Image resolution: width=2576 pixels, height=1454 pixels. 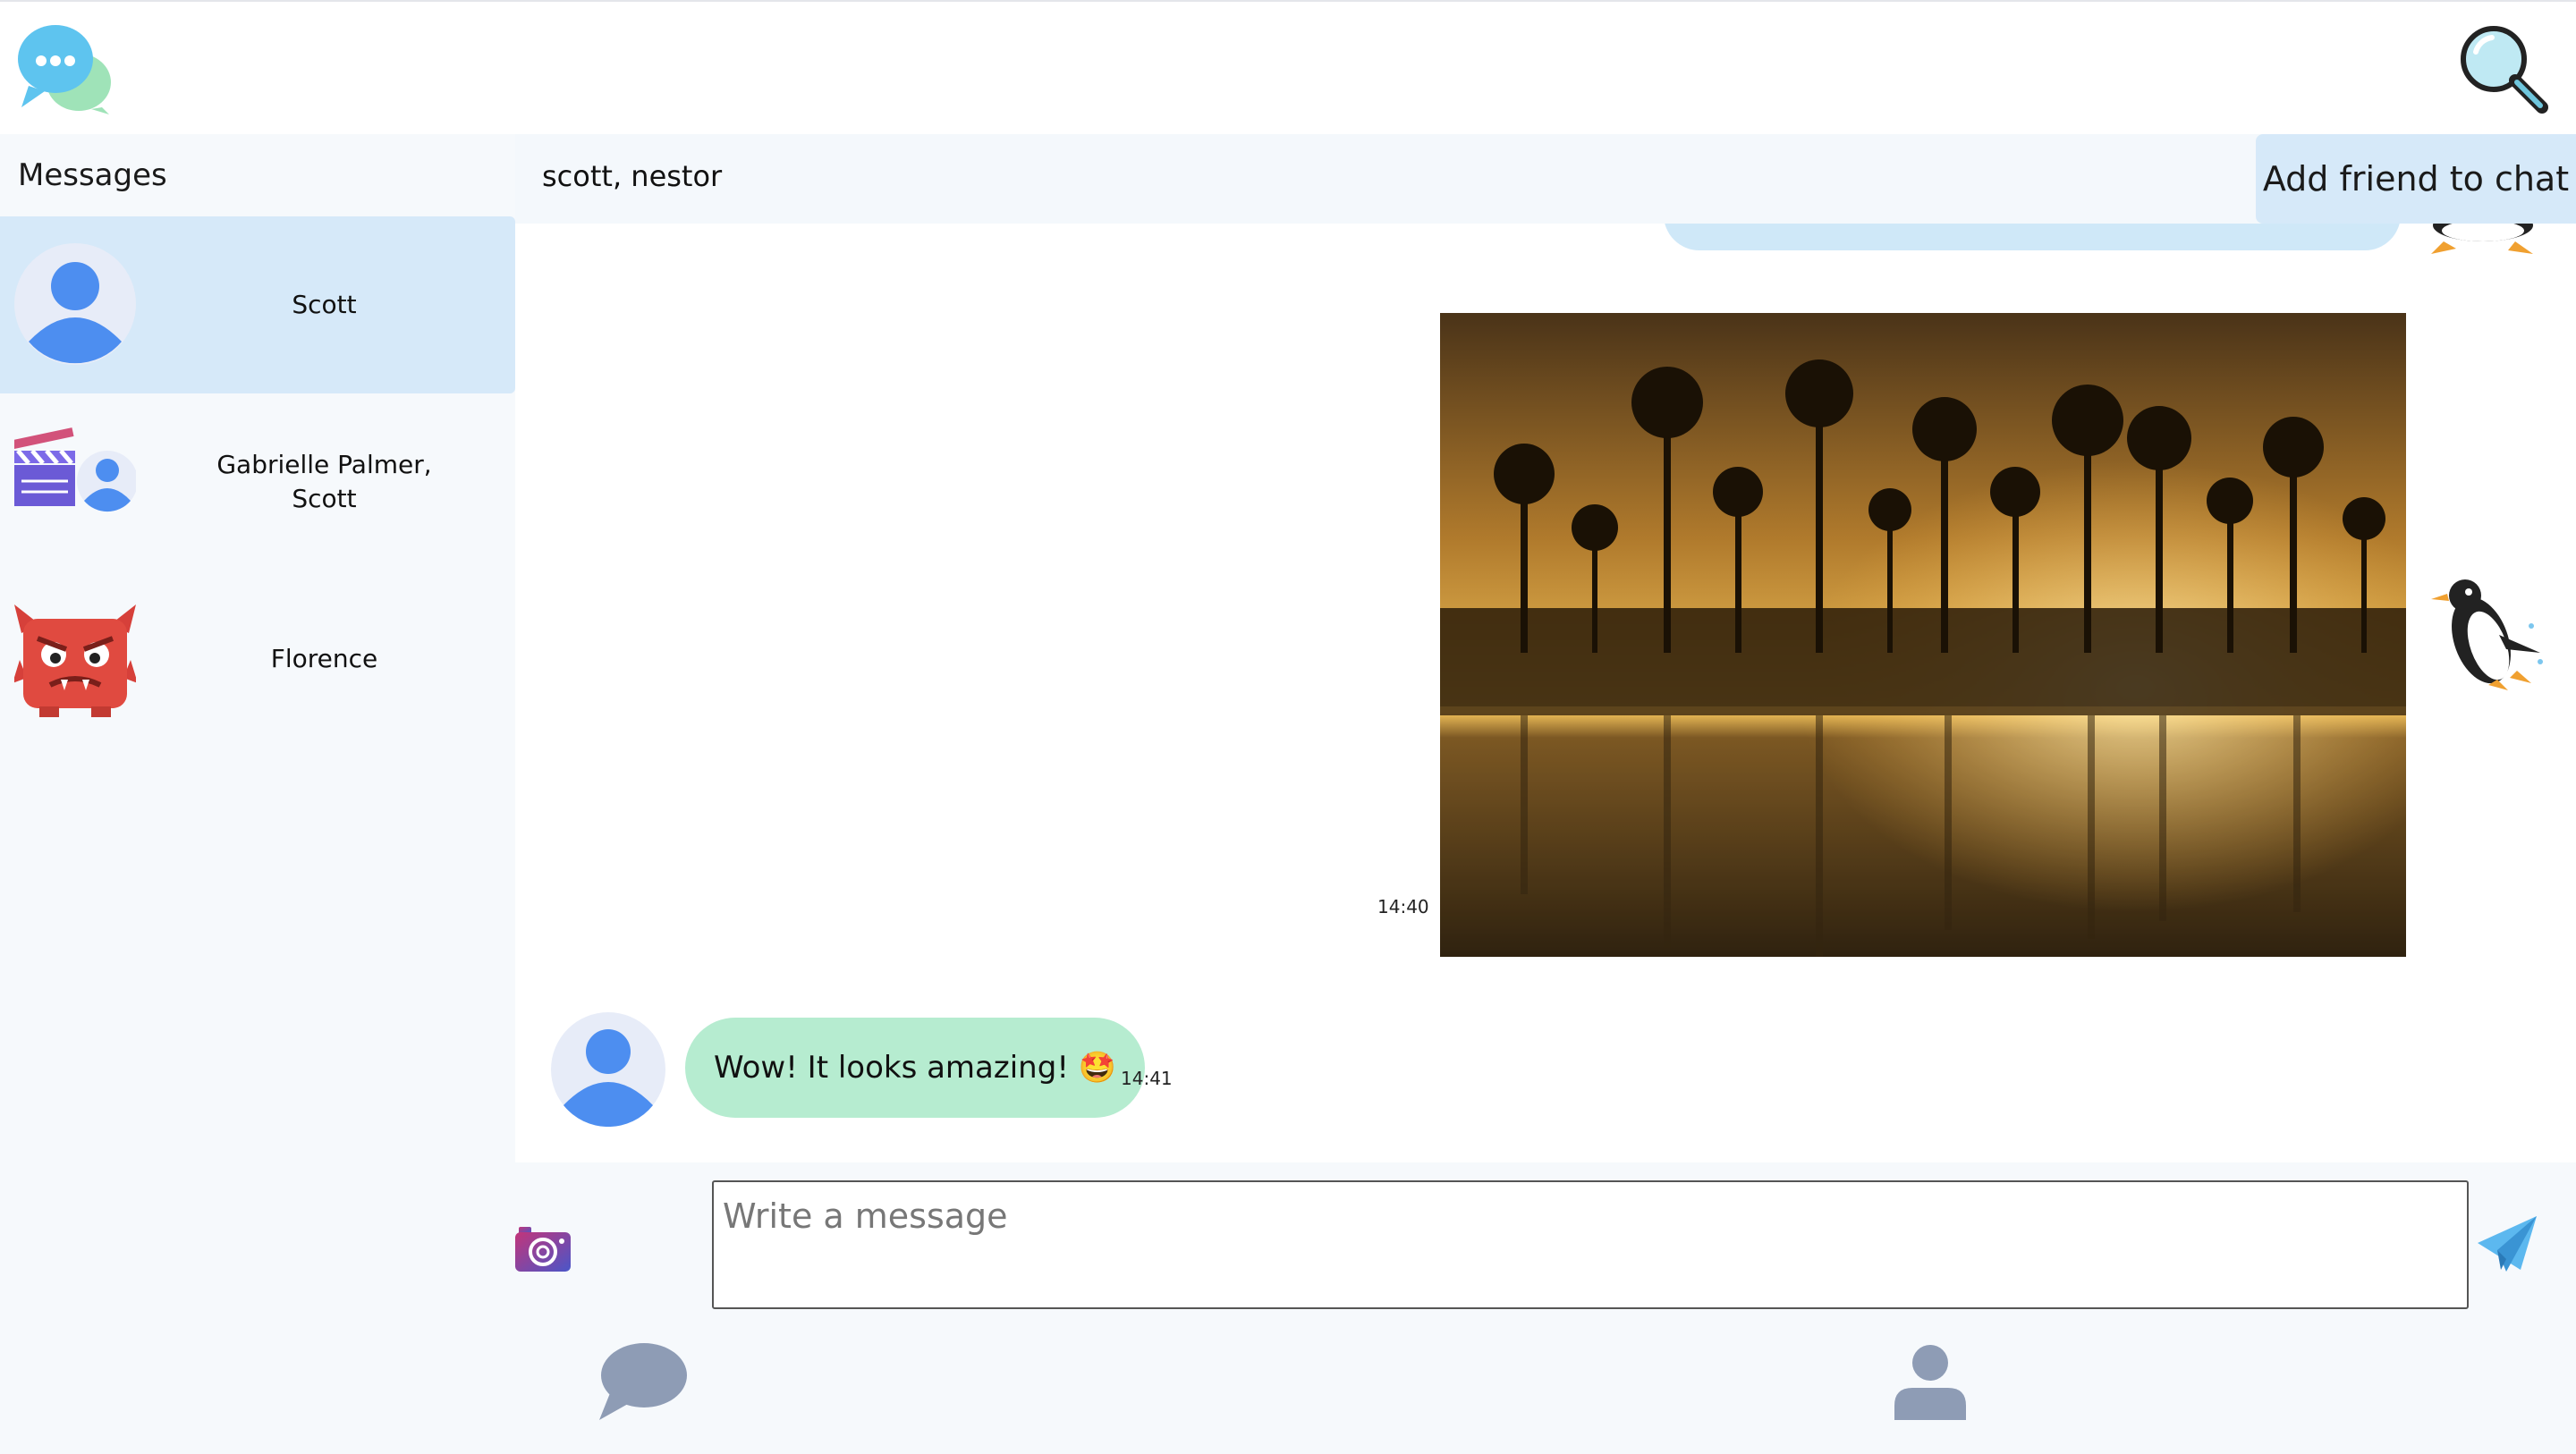 I want to click on sidebar-title: Messages, so click(x=92, y=175).